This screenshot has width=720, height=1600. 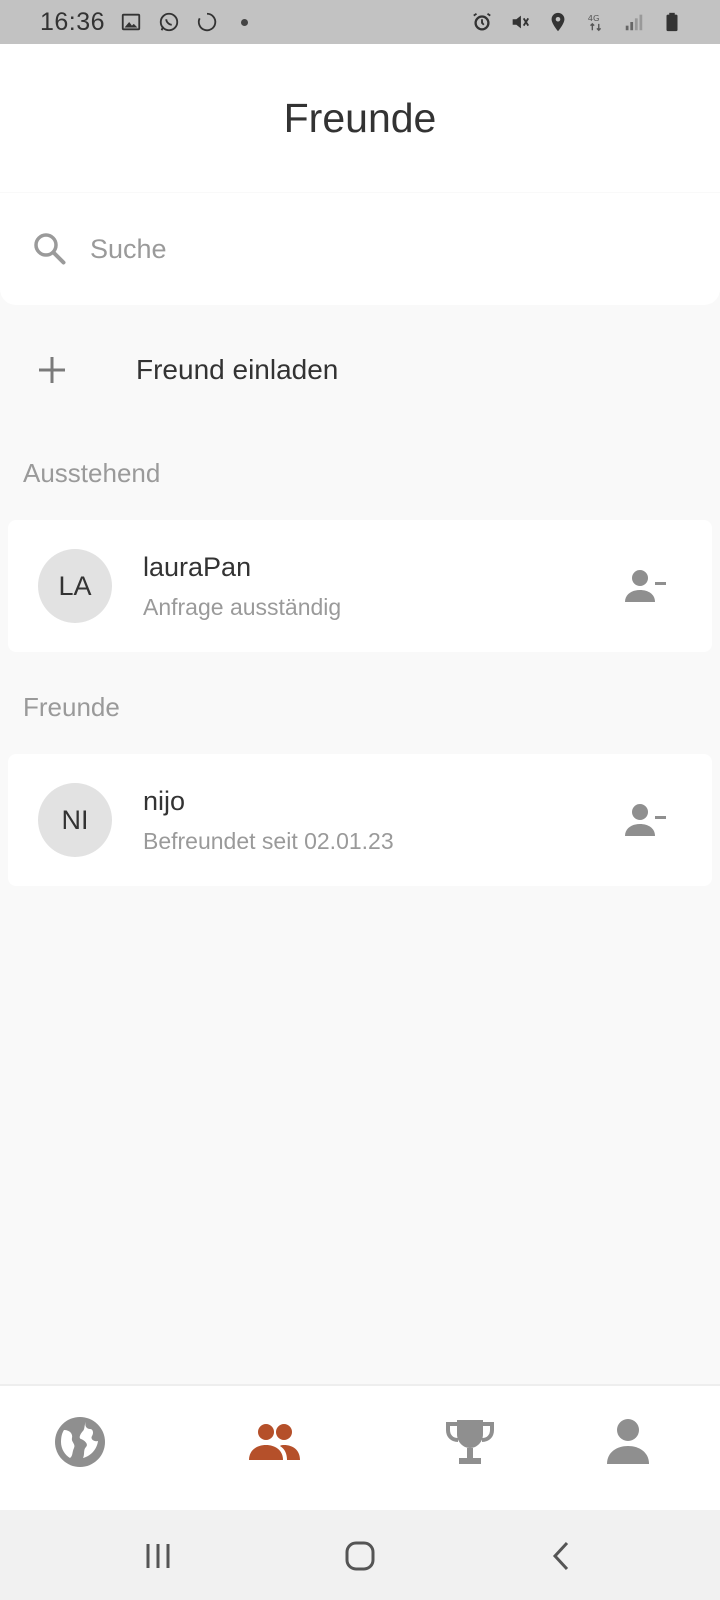 What do you see at coordinates (268, 841) in the screenshot?
I see `friend-since: Befreundet seit 02.01.23` at bounding box center [268, 841].